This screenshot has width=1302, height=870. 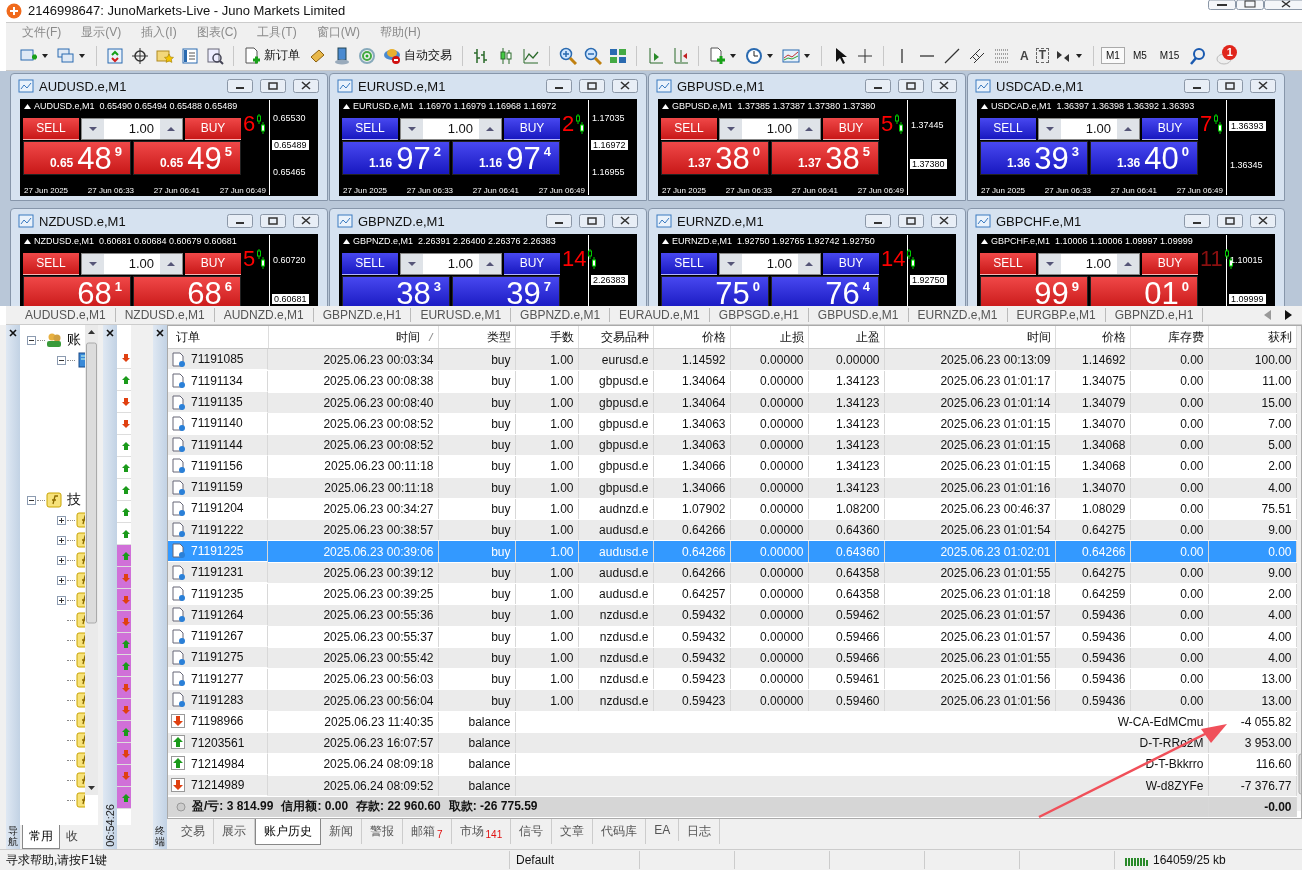 I want to click on table-row: 71191222 2025.06.23 00:38:57 buy 1.00 audusd.e 0.64266 0.00000 0.64360 2025.06.23 01:01:54 0.64275 0.00 9.00, so click(x=732, y=530).